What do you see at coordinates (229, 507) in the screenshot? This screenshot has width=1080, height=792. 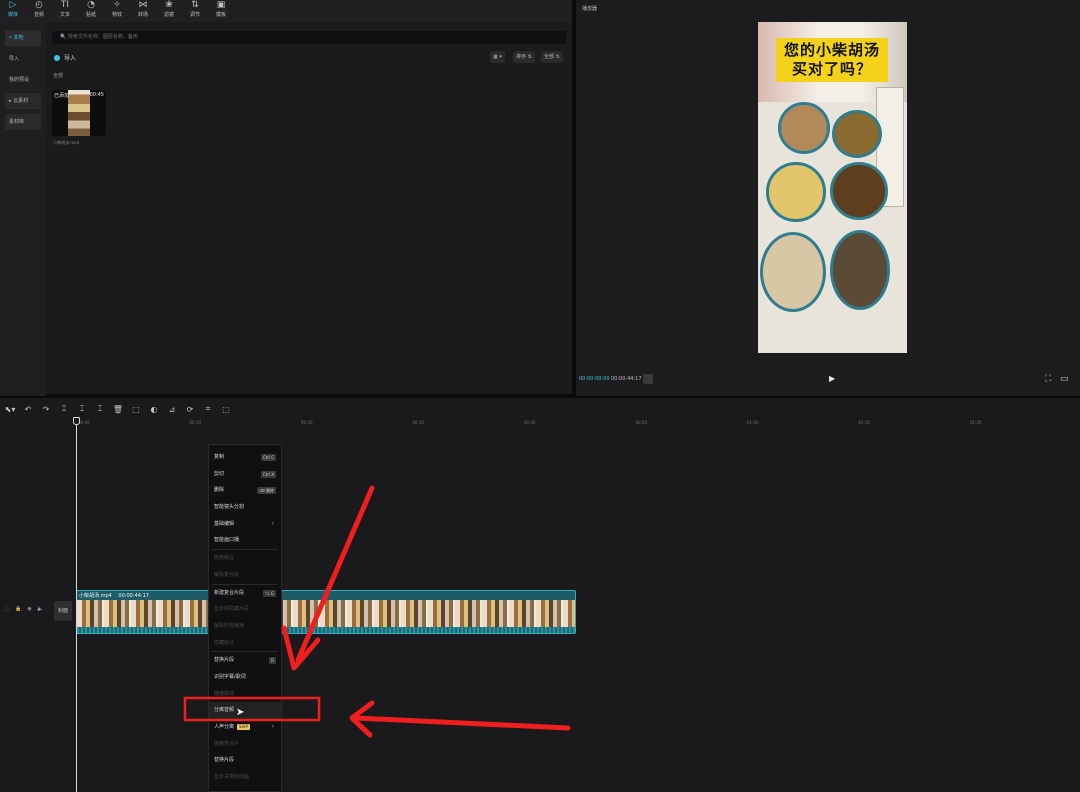 I see `menu-item-label: 智能镜头分割` at bounding box center [229, 507].